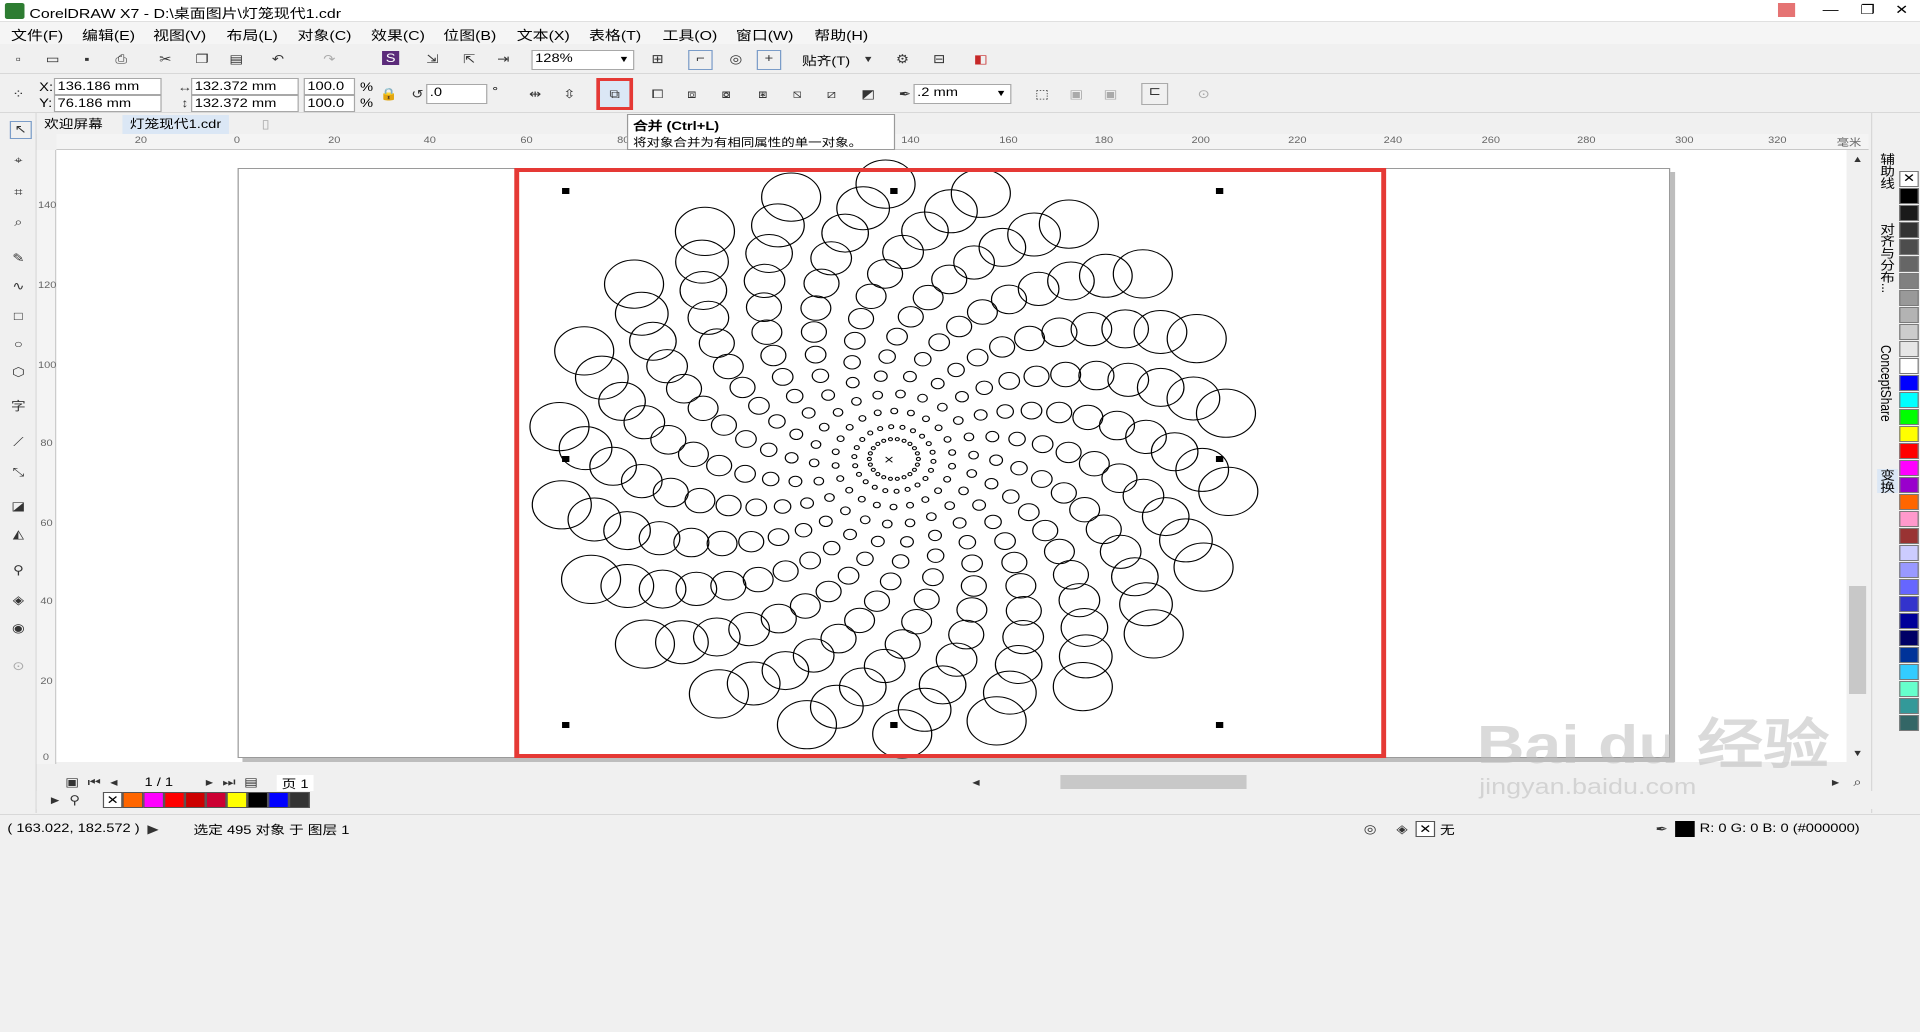  Describe the element at coordinates (18, 192) in the screenshot. I see `crop-tool-icon: ⌗` at that location.